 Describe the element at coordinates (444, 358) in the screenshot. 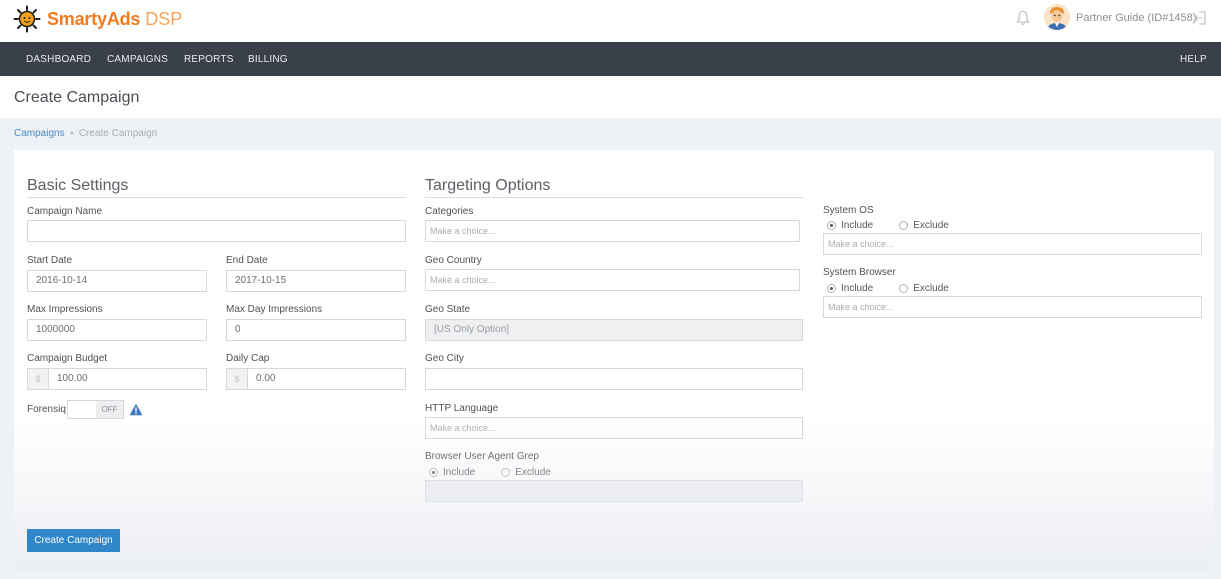

I see `geo-city-label: Geo City` at that location.